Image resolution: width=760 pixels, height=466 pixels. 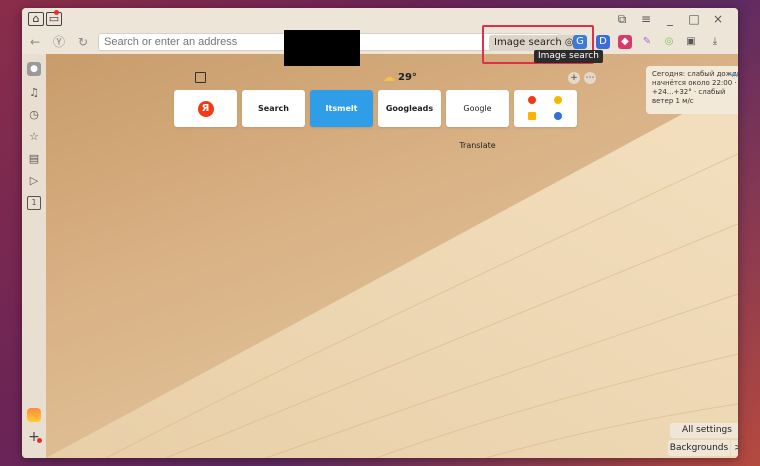 I want to click on sidebar: ● ♫ ◷ ☆ ▤ ▷ 1 +, so click(x=34, y=256).